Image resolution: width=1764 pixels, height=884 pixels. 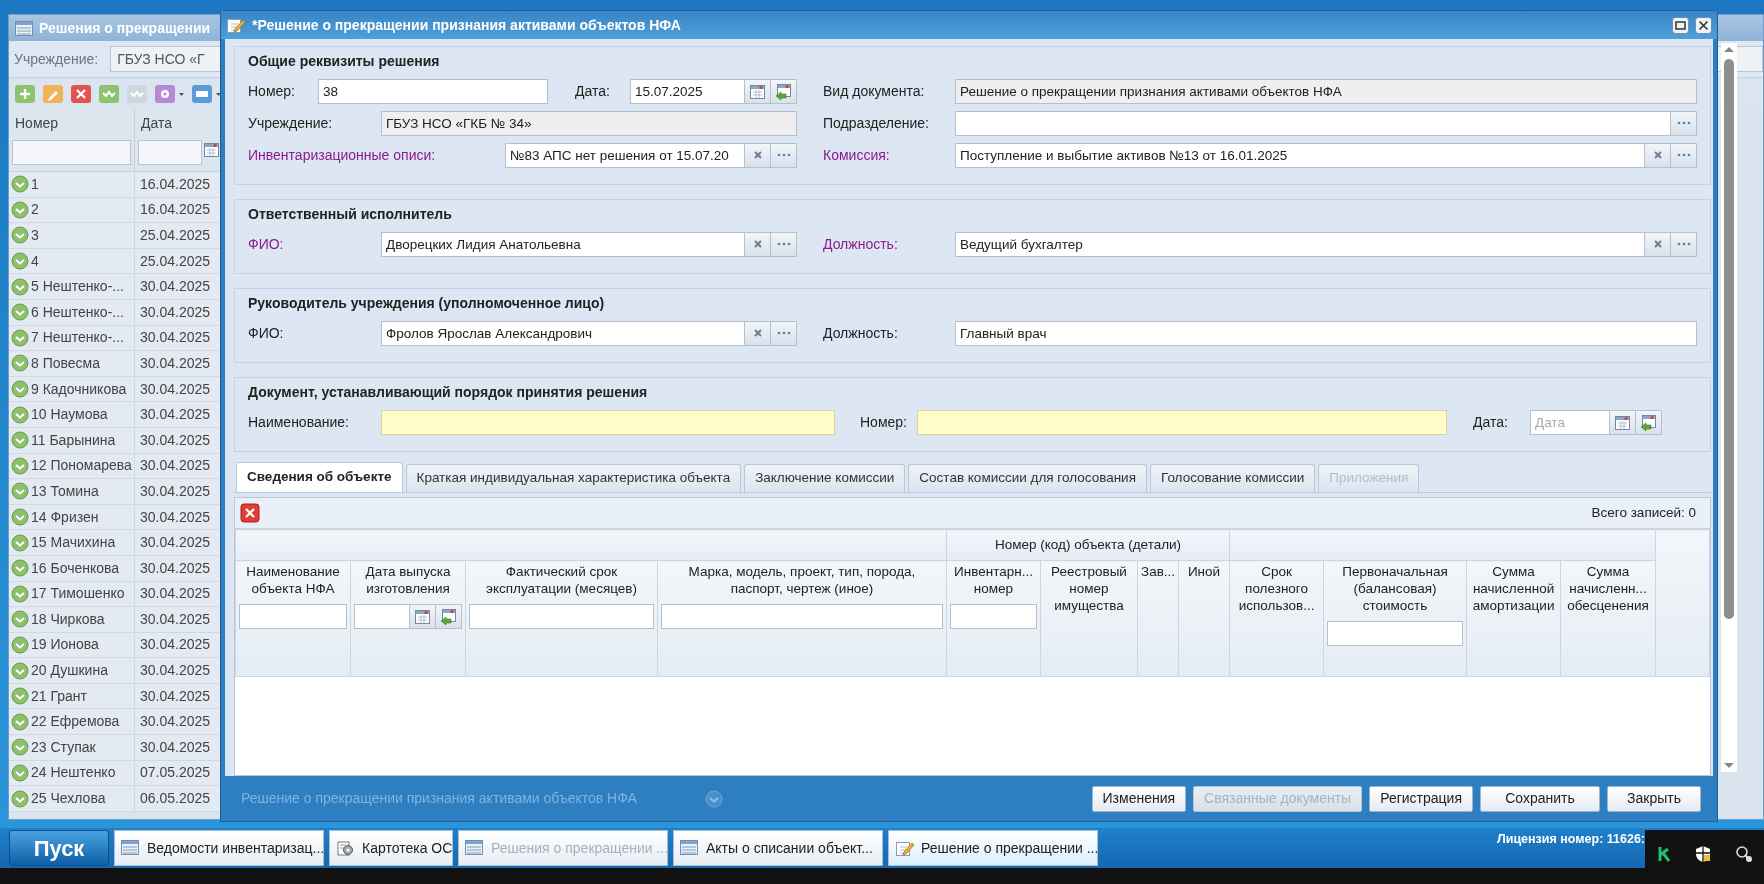 What do you see at coordinates (1300, 244) in the screenshot?
I see `input-field: Ведущий бухгалтер` at bounding box center [1300, 244].